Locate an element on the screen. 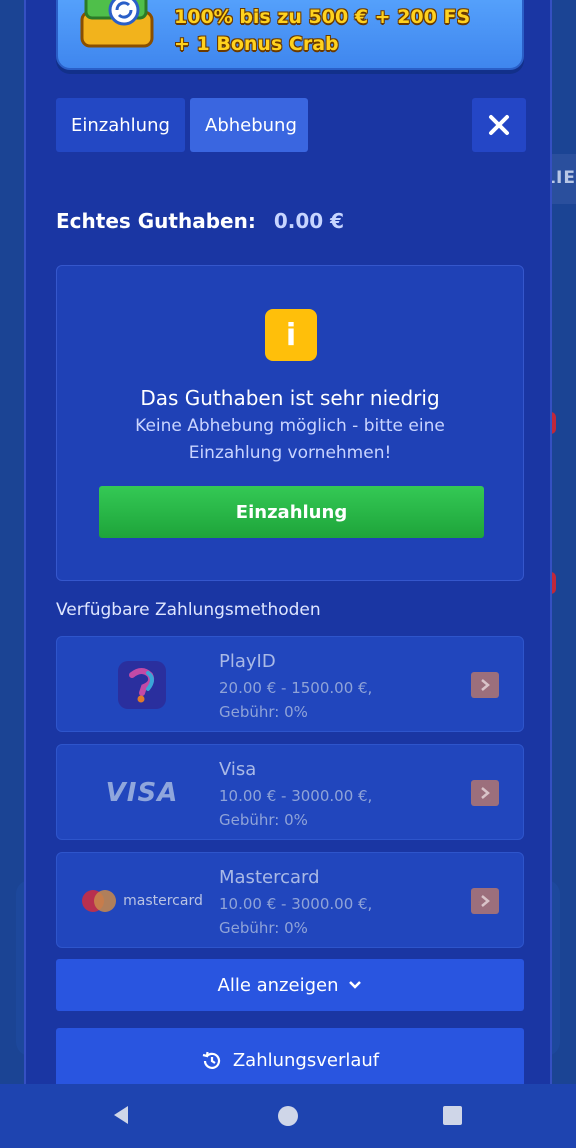  payment-method-playid: PlayID 20.00 € - 1500.00 €, Gebühr: 0% is located at coordinates (290, 684).